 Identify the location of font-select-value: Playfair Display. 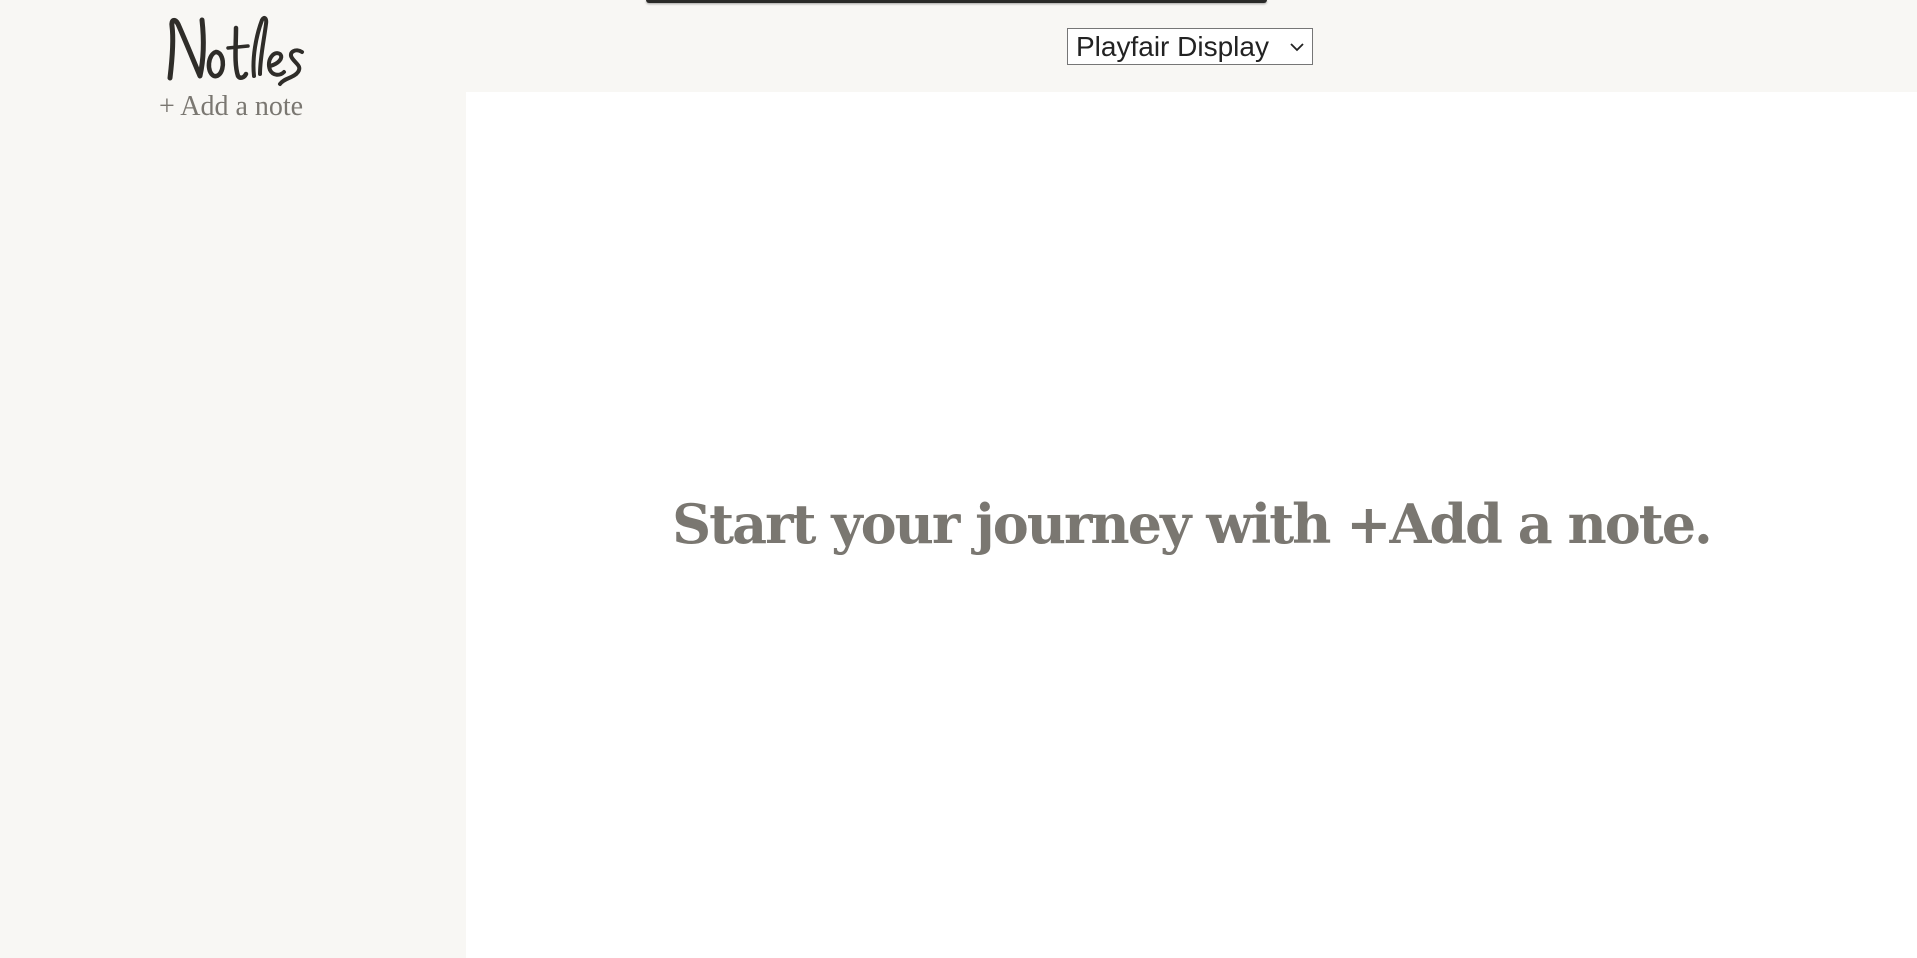
(1172, 46).